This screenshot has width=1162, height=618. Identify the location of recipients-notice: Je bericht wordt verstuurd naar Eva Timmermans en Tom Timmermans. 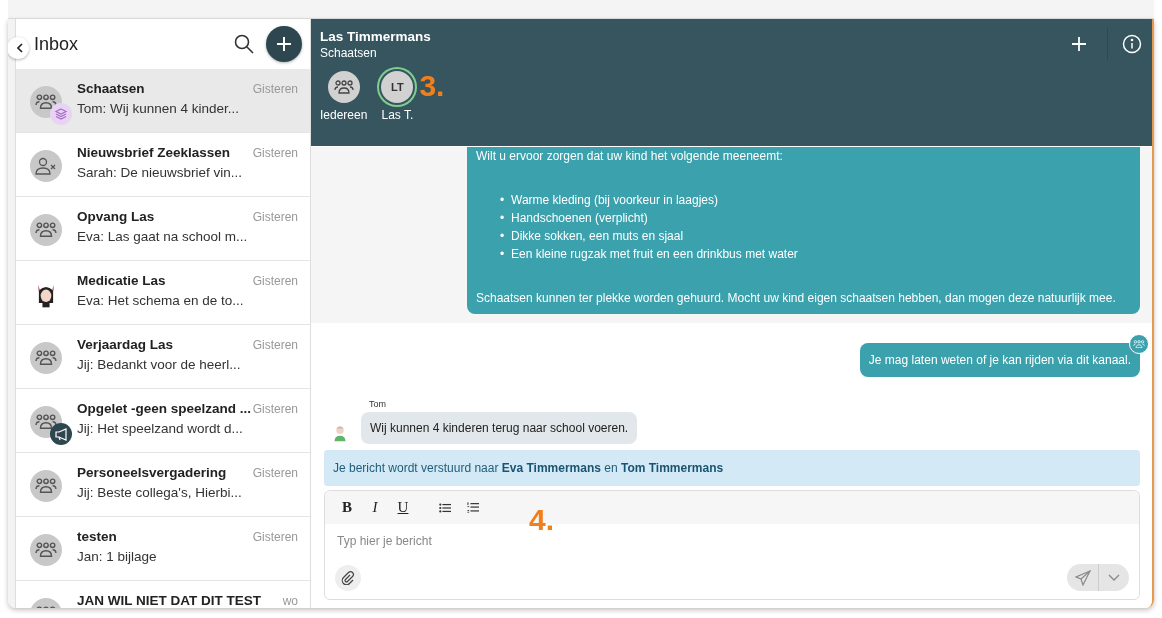
(732, 468).